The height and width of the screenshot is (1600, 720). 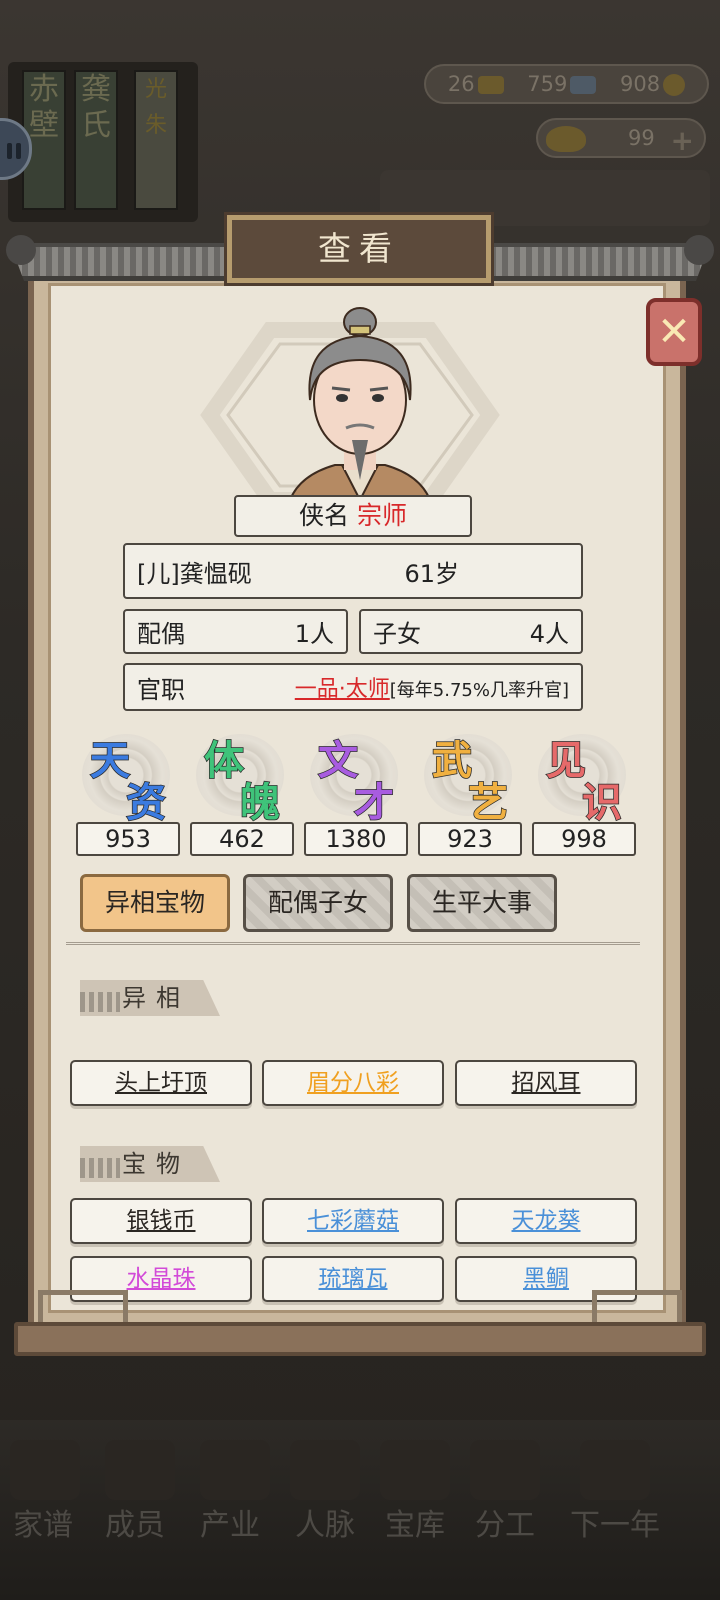 What do you see at coordinates (353, 571) in the screenshot?
I see `character-info-box: [儿]龚愠砚 61岁` at bounding box center [353, 571].